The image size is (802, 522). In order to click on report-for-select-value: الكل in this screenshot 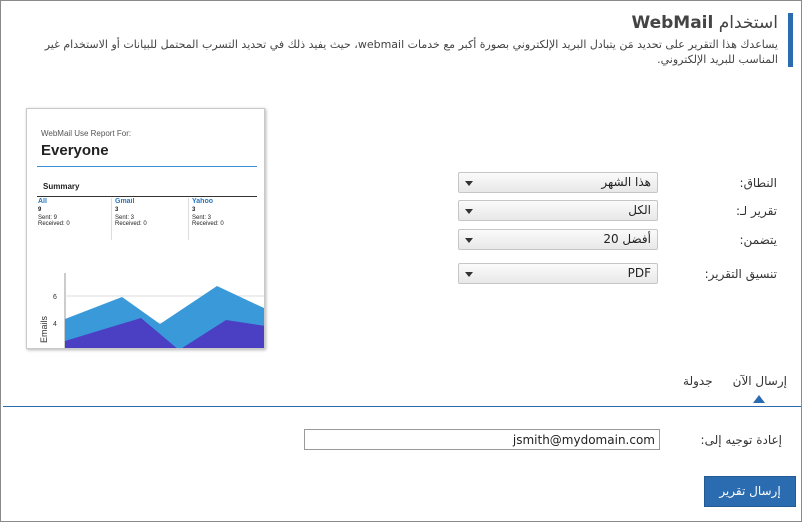, I will do `click(639, 210)`.